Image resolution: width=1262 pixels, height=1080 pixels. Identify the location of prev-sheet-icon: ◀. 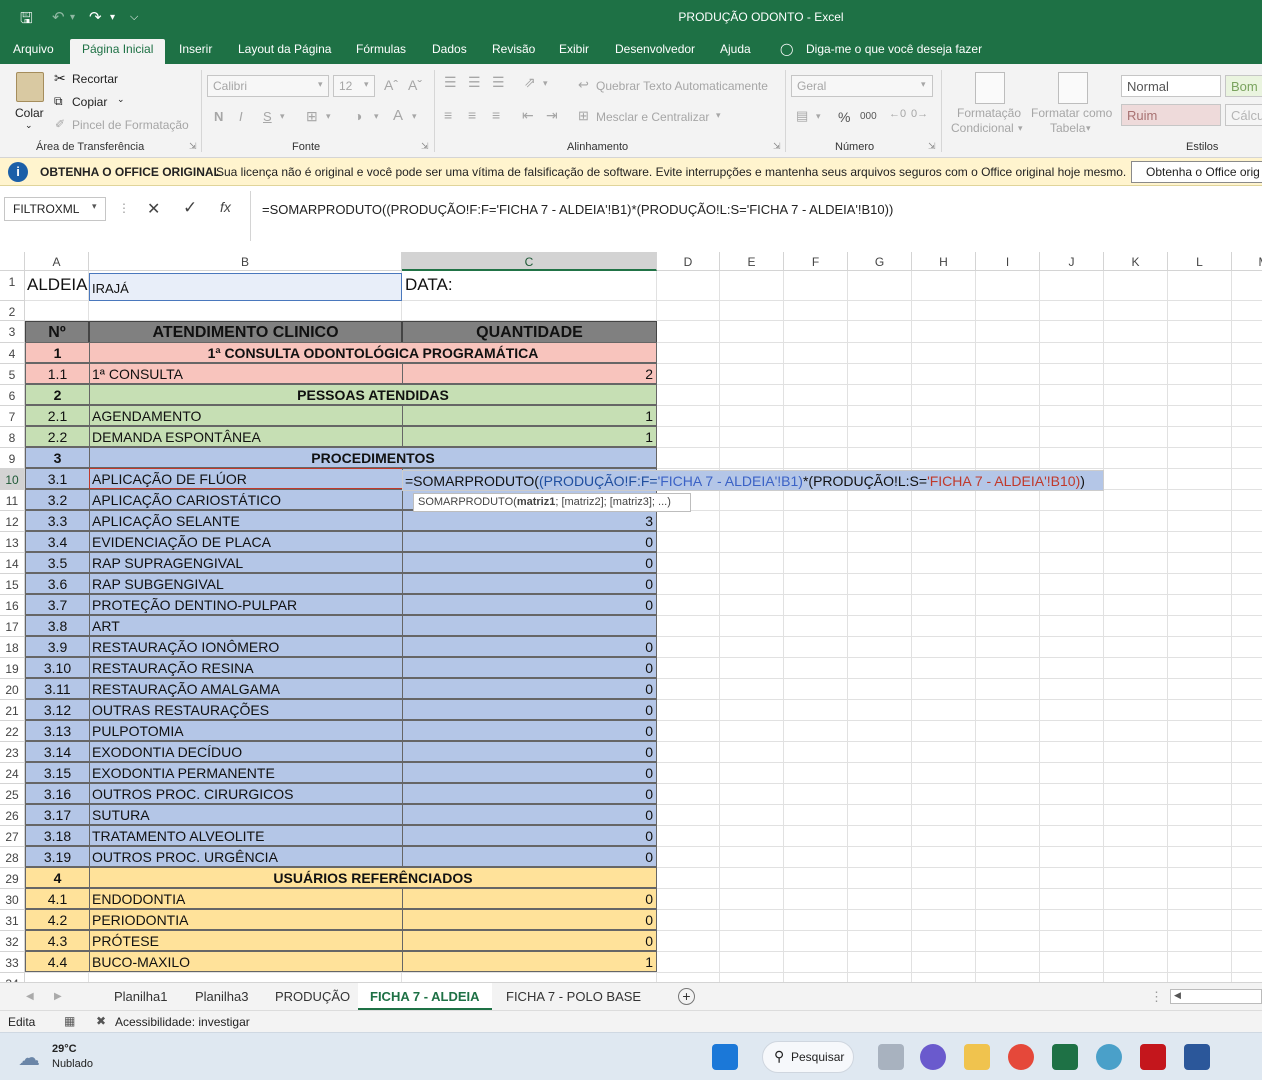
(30, 996).